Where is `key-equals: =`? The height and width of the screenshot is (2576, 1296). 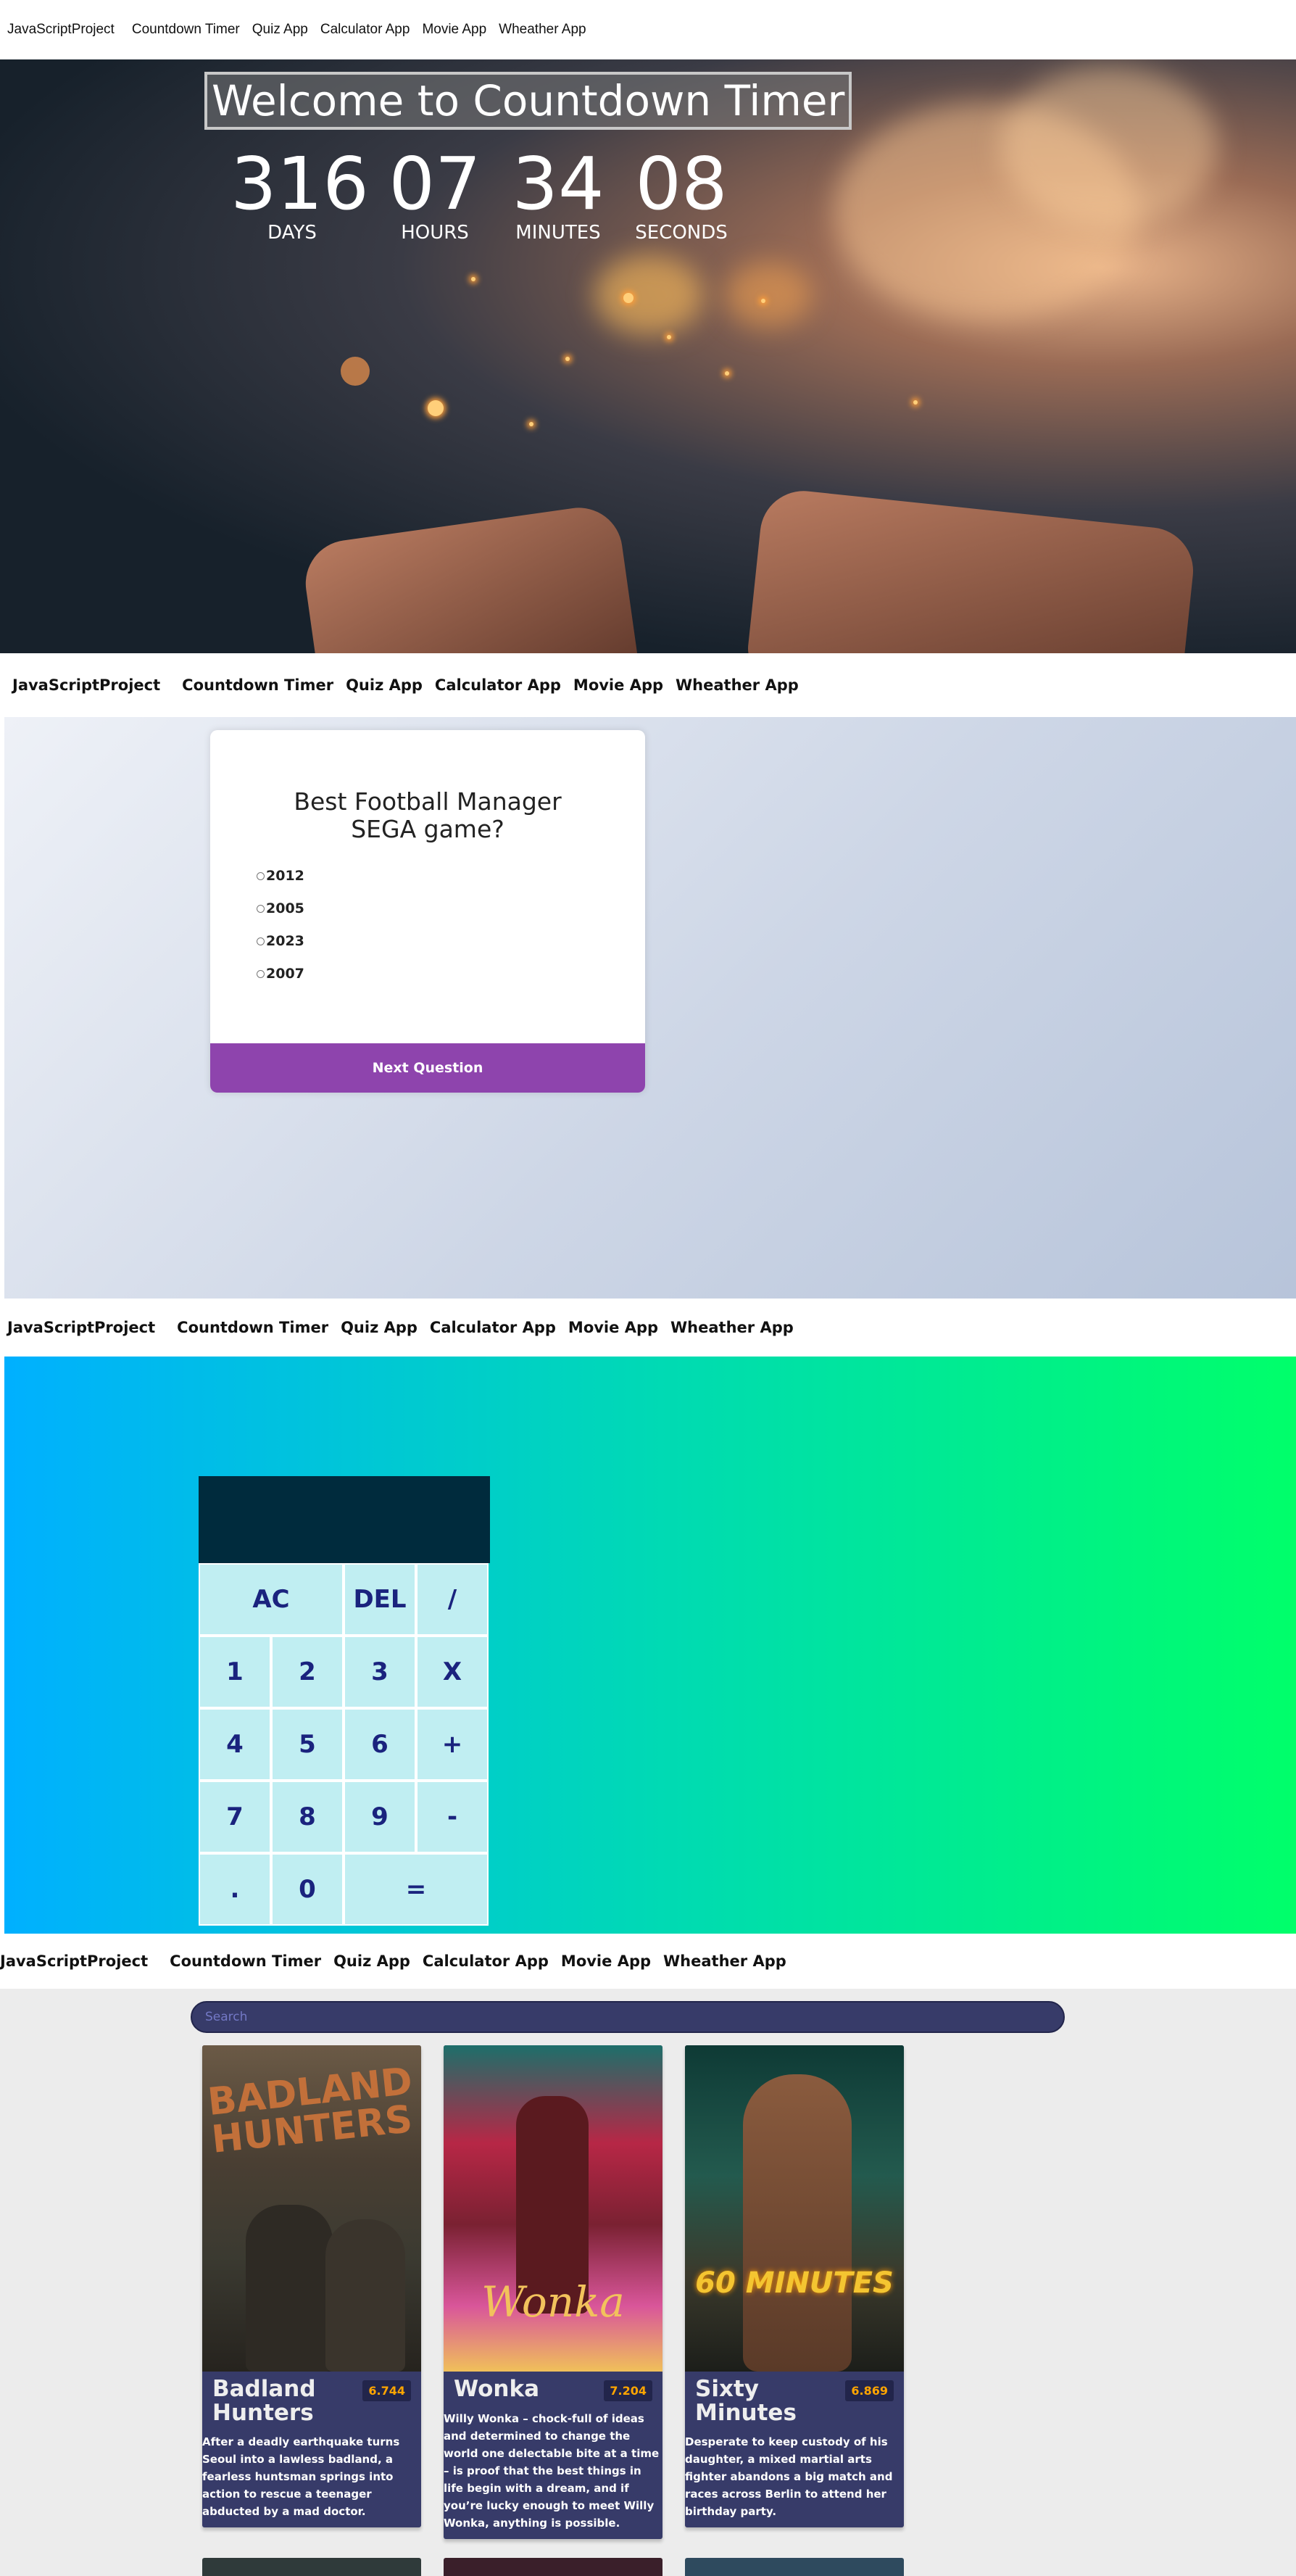
key-equals: = is located at coordinates (416, 1890).